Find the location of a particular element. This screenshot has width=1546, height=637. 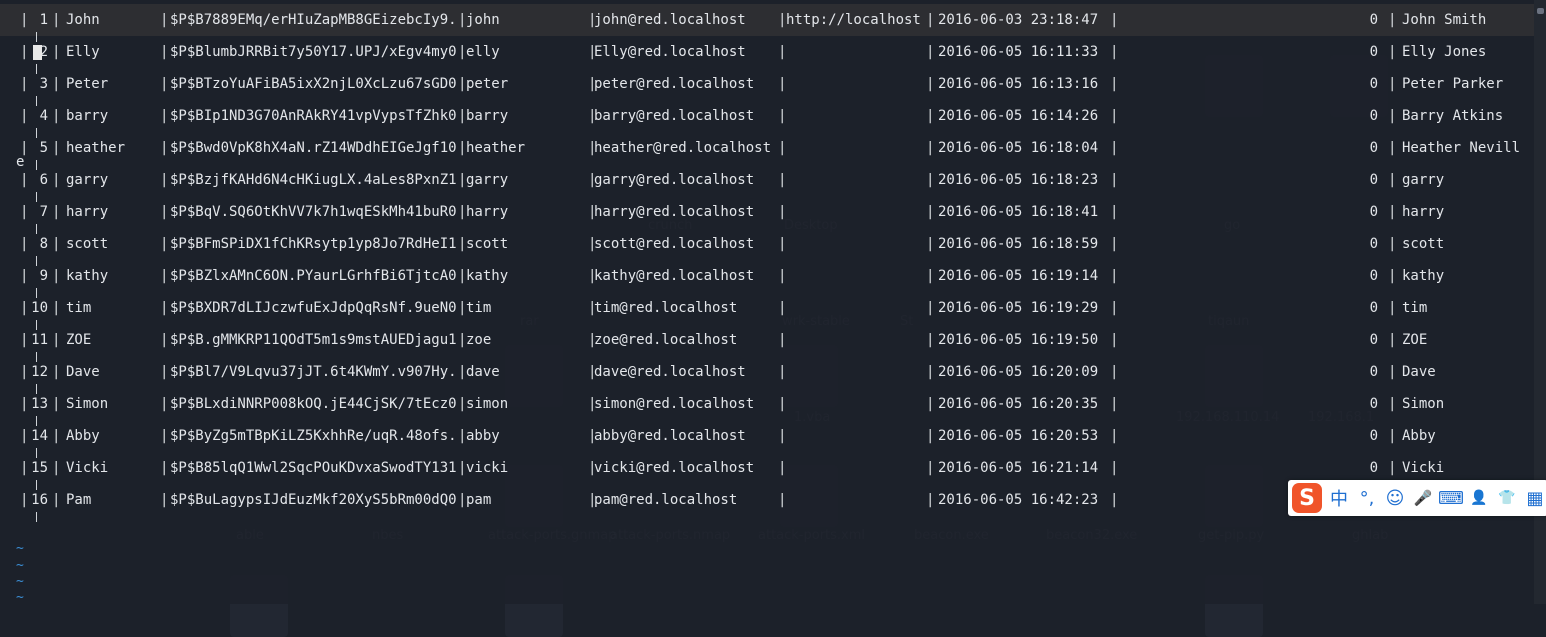

email-cell: pam@red.localhost is located at coordinates (666, 500).